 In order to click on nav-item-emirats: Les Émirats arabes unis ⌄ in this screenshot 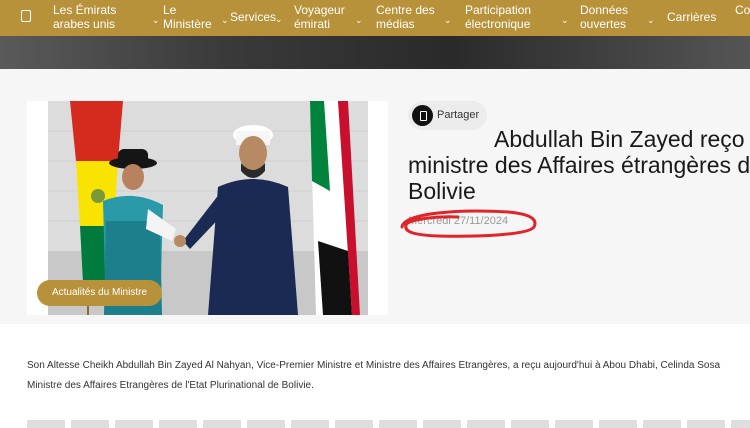, I will do `click(106, 17)`.